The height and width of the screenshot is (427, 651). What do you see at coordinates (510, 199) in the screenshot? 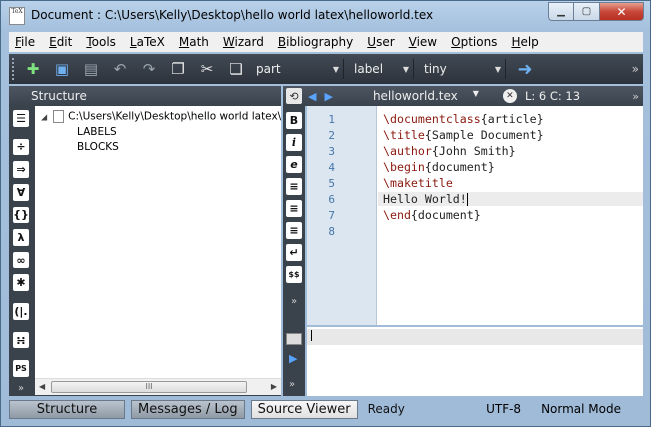
I see `code-line-current: Hello World!` at bounding box center [510, 199].